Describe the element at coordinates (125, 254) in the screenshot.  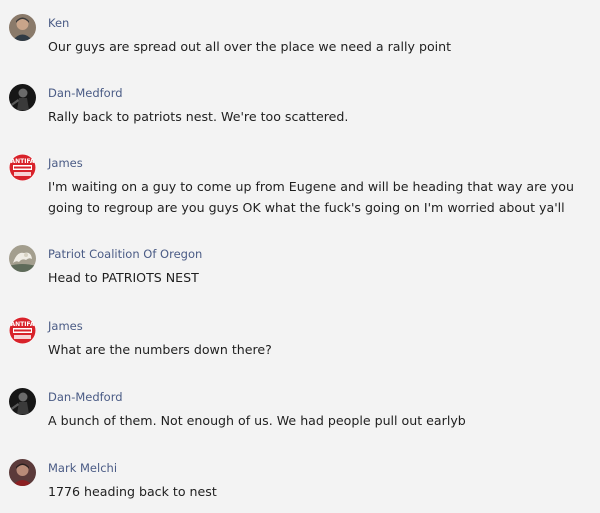
I see `message-author: Patriot Coalition Of Oregon` at that location.